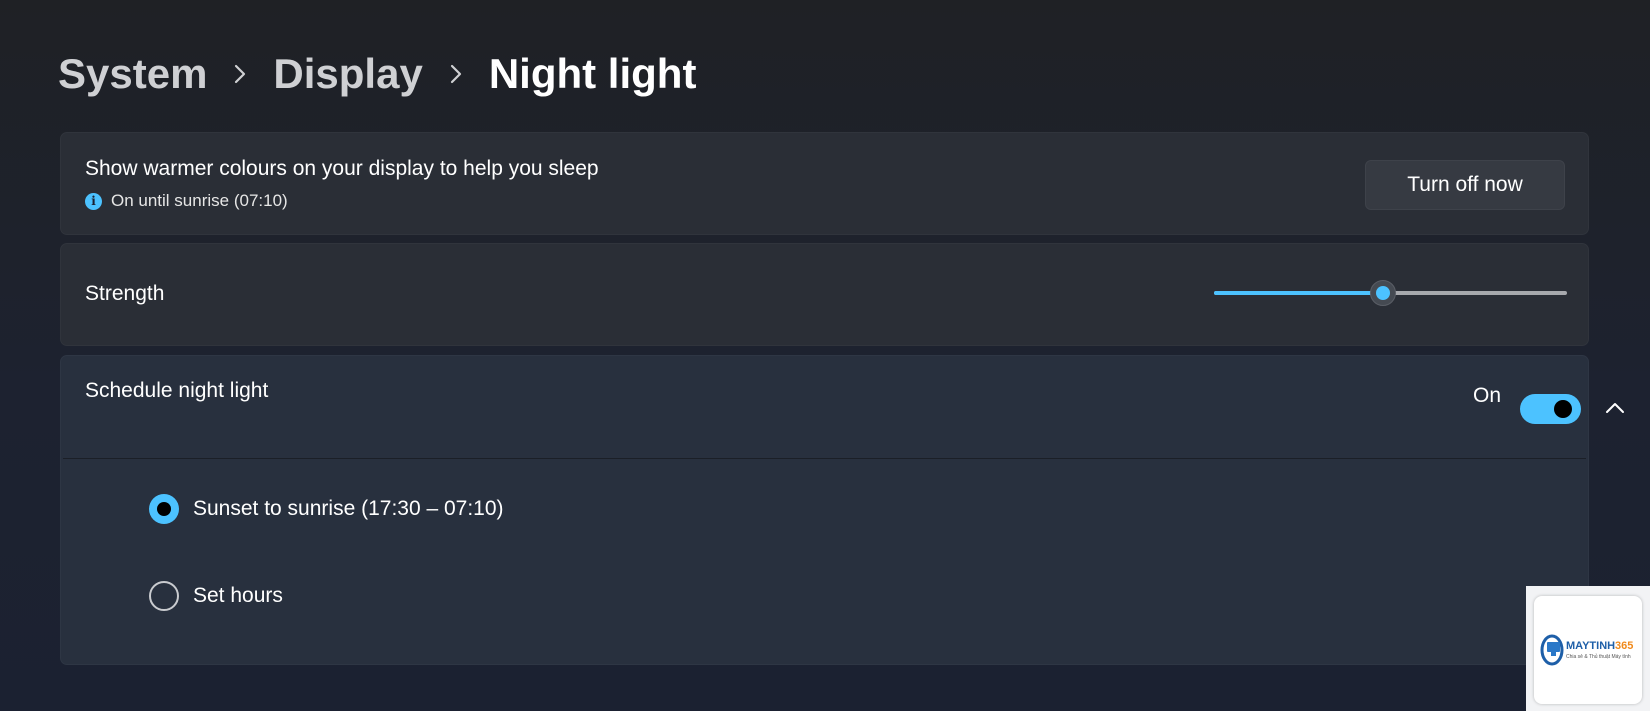 The width and height of the screenshot is (1650, 711). What do you see at coordinates (164, 509) in the screenshot?
I see `radio-button-checked` at bounding box center [164, 509].